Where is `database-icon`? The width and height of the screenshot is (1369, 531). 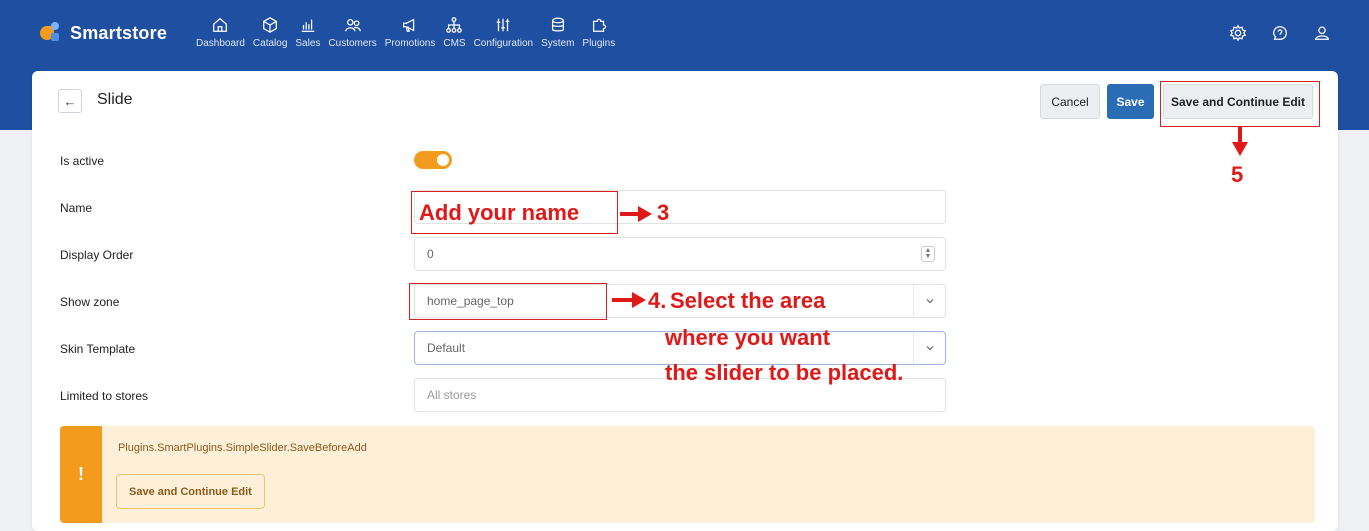
database-icon is located at coordinates (557, 24).